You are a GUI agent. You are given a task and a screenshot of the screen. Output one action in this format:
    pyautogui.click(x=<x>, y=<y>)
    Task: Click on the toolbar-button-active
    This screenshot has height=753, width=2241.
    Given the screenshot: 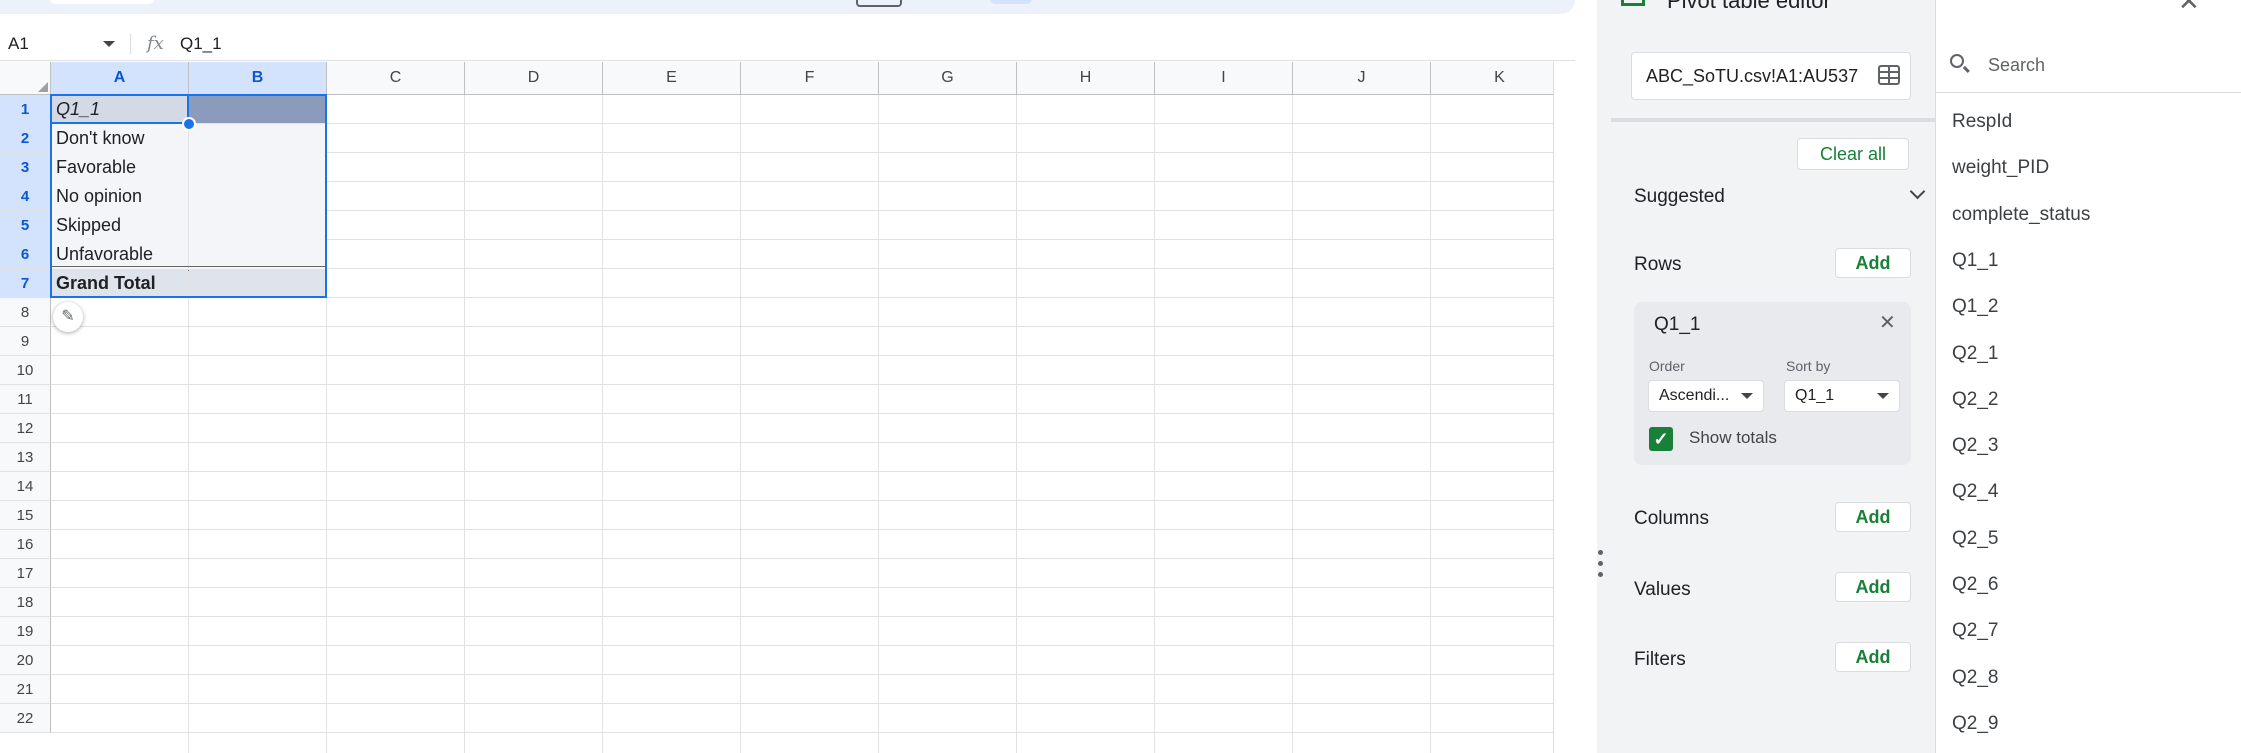 What is the action you would take?
    pyautogui.click(x=1011, y=2)
    